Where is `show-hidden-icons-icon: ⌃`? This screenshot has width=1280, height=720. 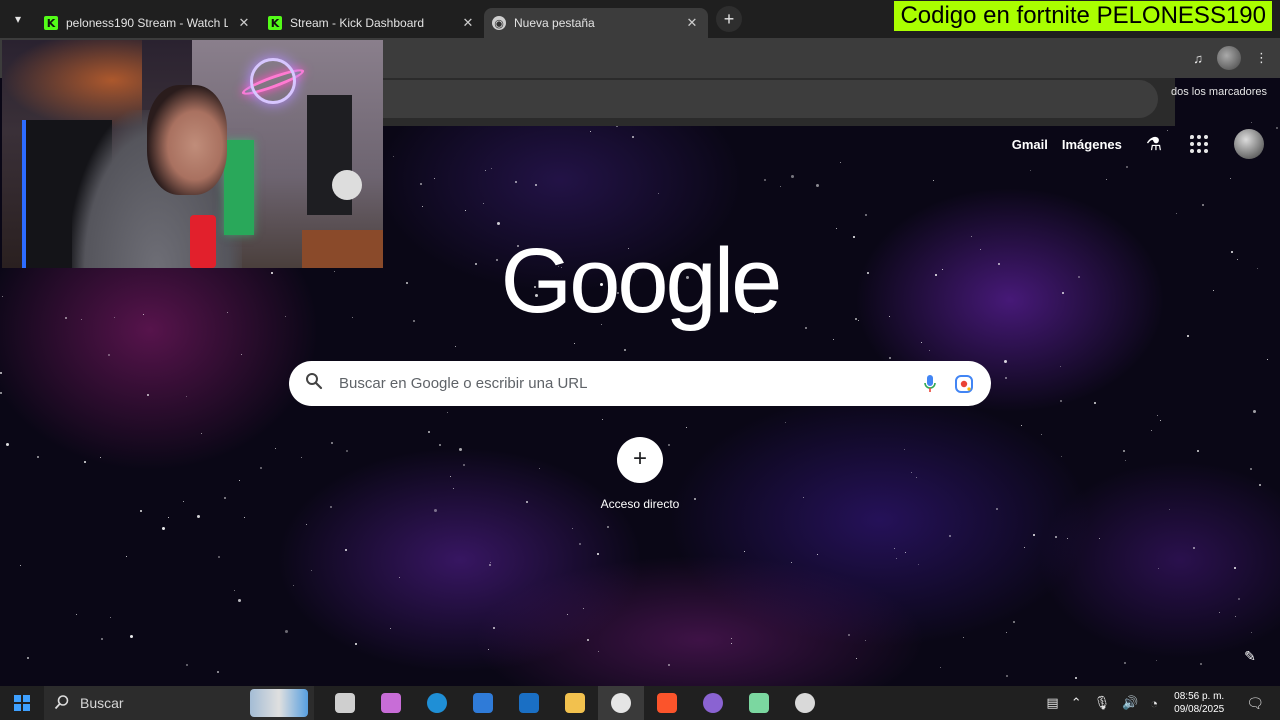 show-hidden-icons-icon: ⌃ is located at coordinates (1076, 703).